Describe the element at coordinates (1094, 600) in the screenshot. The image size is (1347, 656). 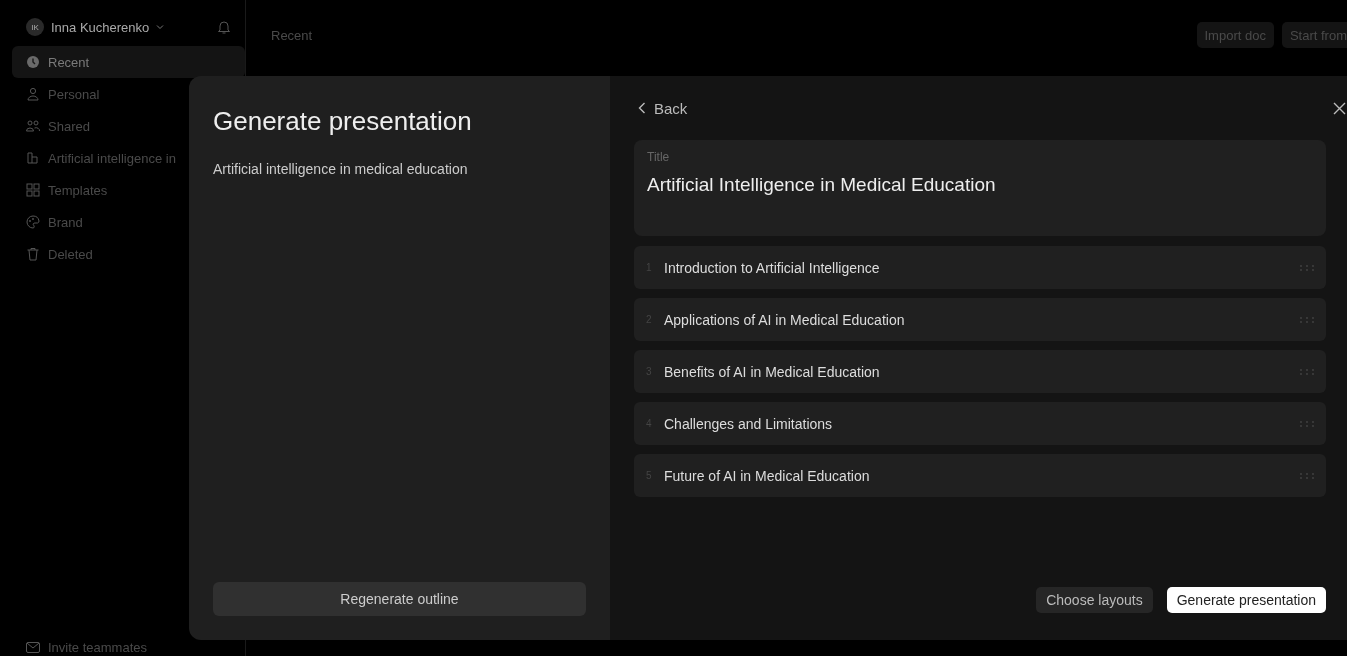
I see `action-button: Choose layouts` at that location.